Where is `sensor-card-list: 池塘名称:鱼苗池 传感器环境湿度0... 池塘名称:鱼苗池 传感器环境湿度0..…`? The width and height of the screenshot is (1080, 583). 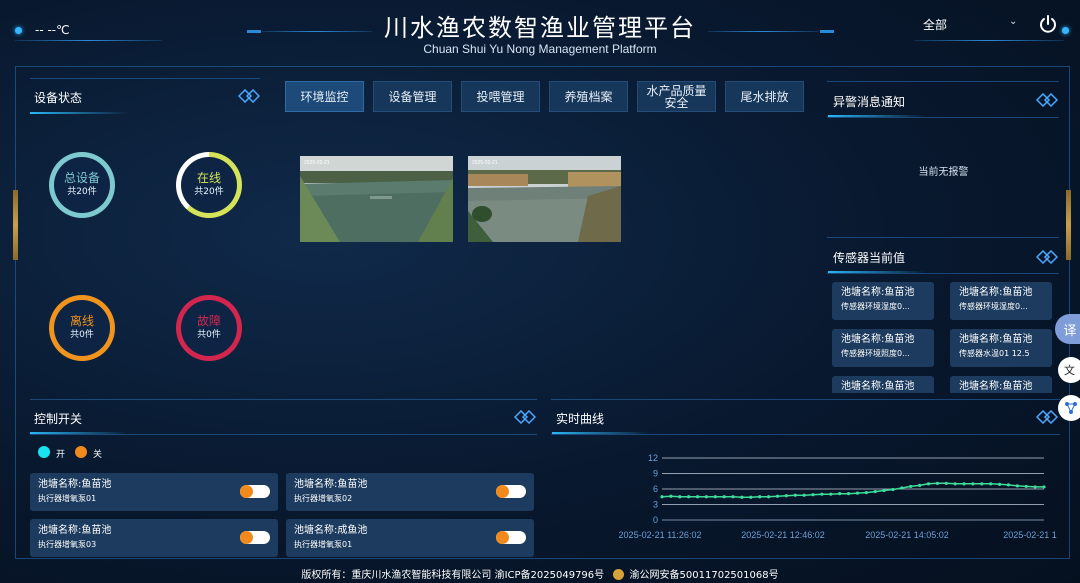
sensor-card-list: 池塘名称:鱼苗池 传感器环境湿度0... 池塘名称:鱼苗池 传感器环境湿度0..… is located at coordinates (943, 336).